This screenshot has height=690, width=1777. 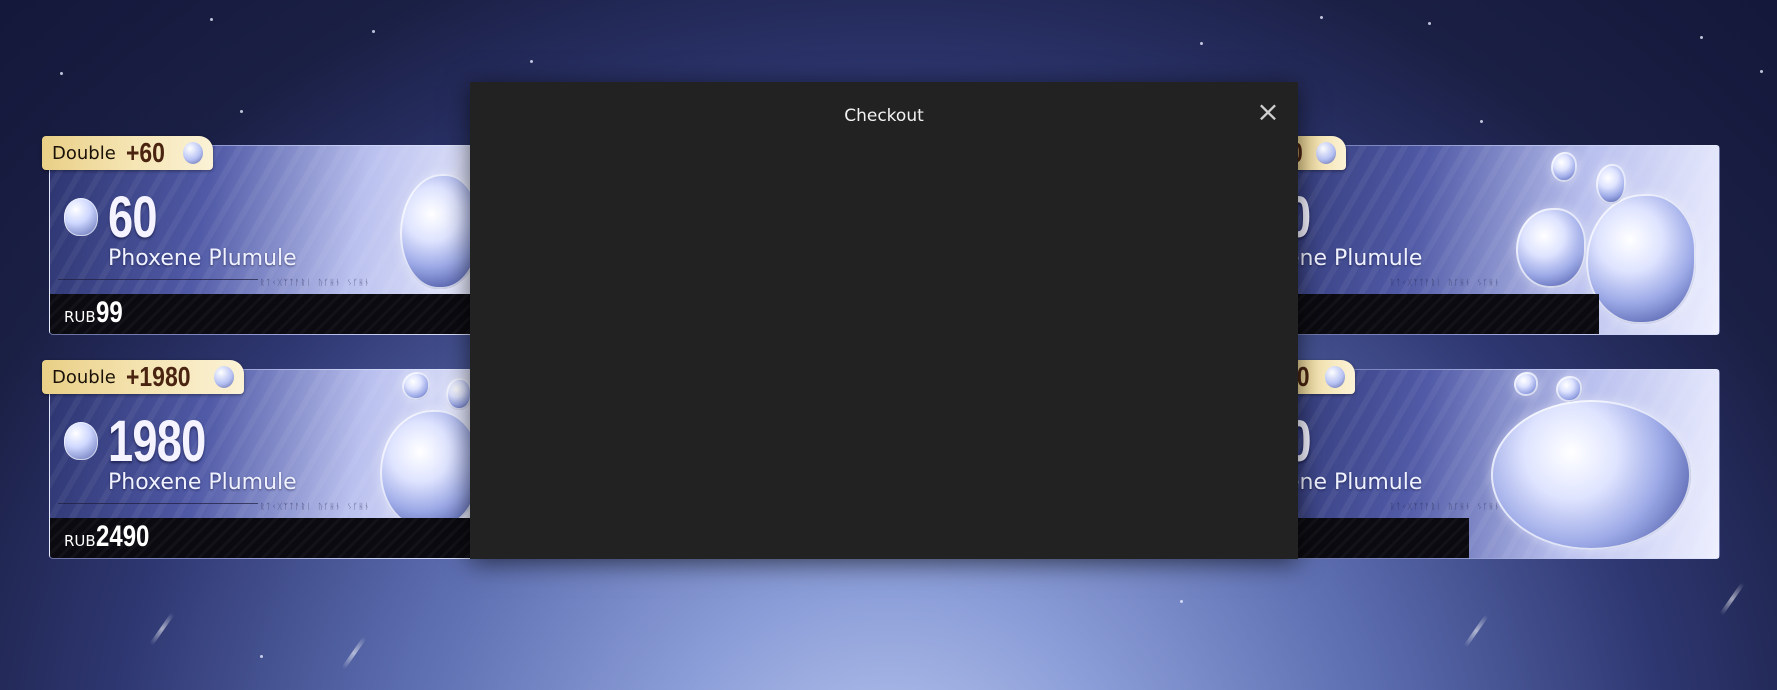 What do you see at coordinates (1487, 240) in the screenshot?
I see `shop-card-right-top: 0 ene Plumule ᚱᛏᚲᚷᛉᛏᚨᚱᛁ ᚢᚴᚺᚾ ᛊᚴᚺᚾ` at bounding box center [1487, 240].